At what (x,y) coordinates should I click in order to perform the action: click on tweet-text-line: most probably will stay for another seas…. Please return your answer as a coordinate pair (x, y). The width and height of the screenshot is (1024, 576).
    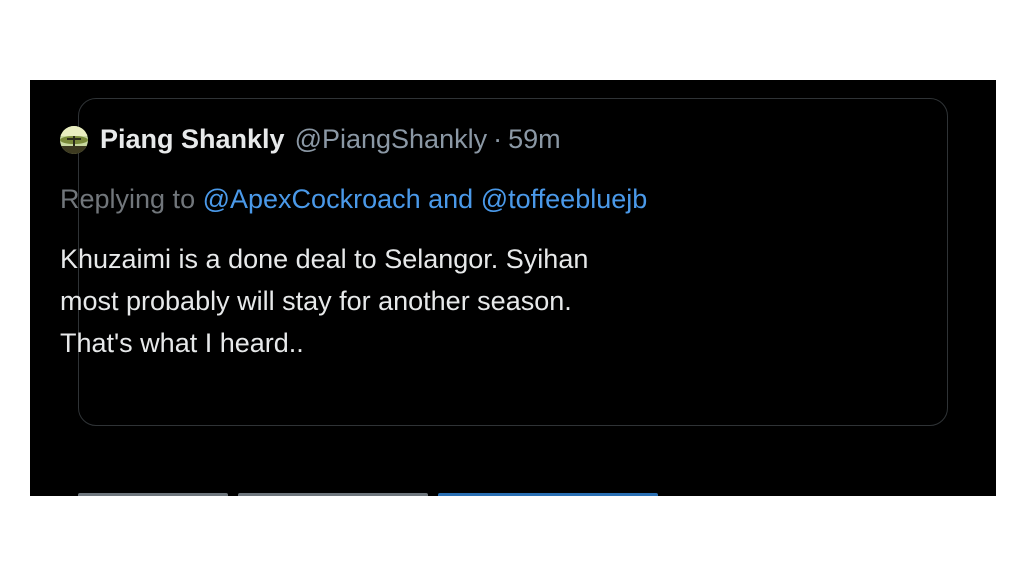
    Looking at the image, I should click on (316, 301).